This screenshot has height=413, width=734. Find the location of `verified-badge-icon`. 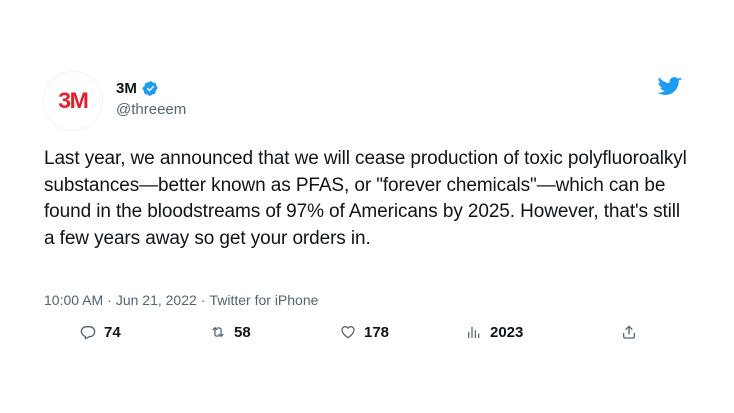

verified-badge-icon is located at coordinates (150, 88).